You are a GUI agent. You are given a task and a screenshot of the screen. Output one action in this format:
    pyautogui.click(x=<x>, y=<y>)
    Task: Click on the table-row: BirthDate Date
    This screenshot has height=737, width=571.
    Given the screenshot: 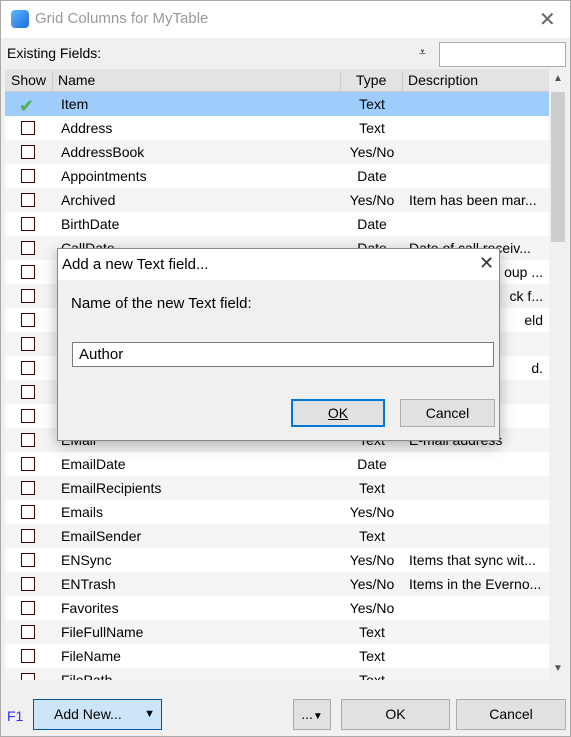 What is the action you would take?
    pyautogui.click(x=277, y=224)
    